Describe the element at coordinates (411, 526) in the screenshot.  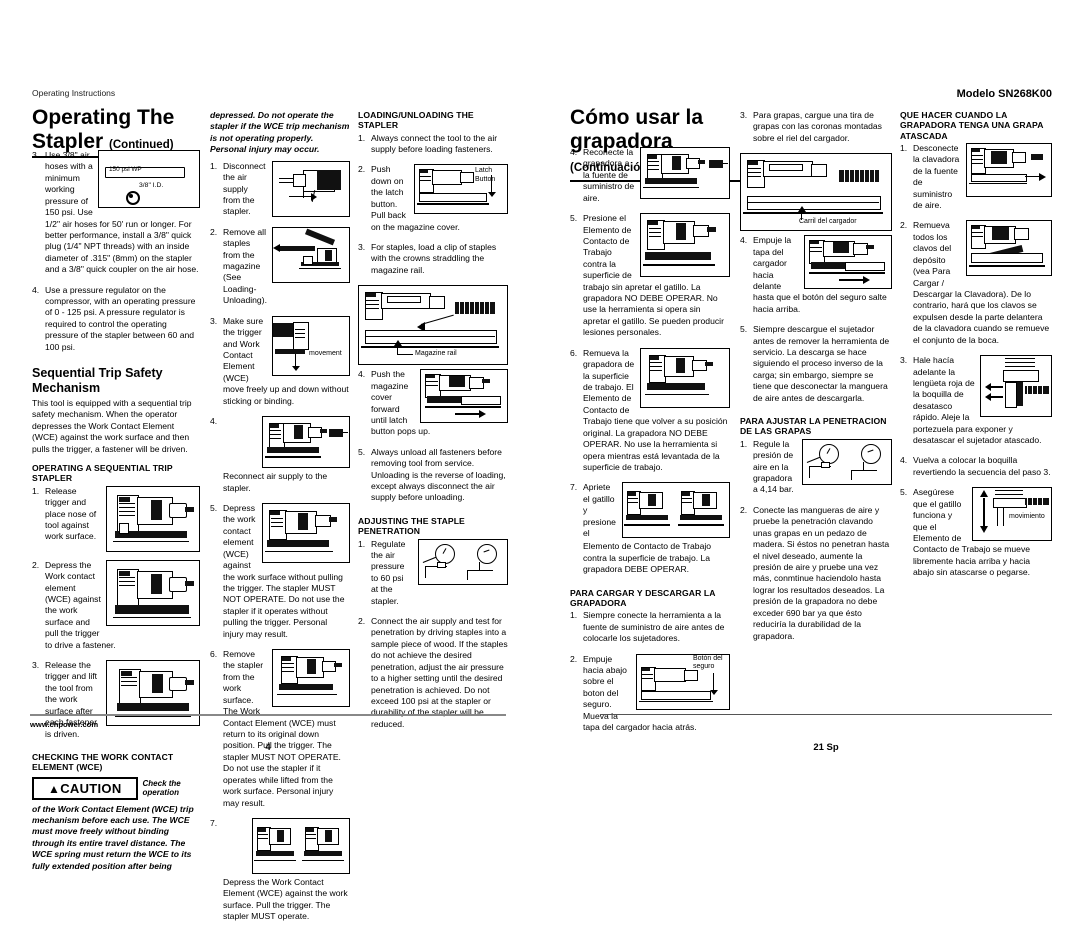
I see `heading-adjusting-penetration: ADJUSTING THE STAPLE PENETRATION` at that location.